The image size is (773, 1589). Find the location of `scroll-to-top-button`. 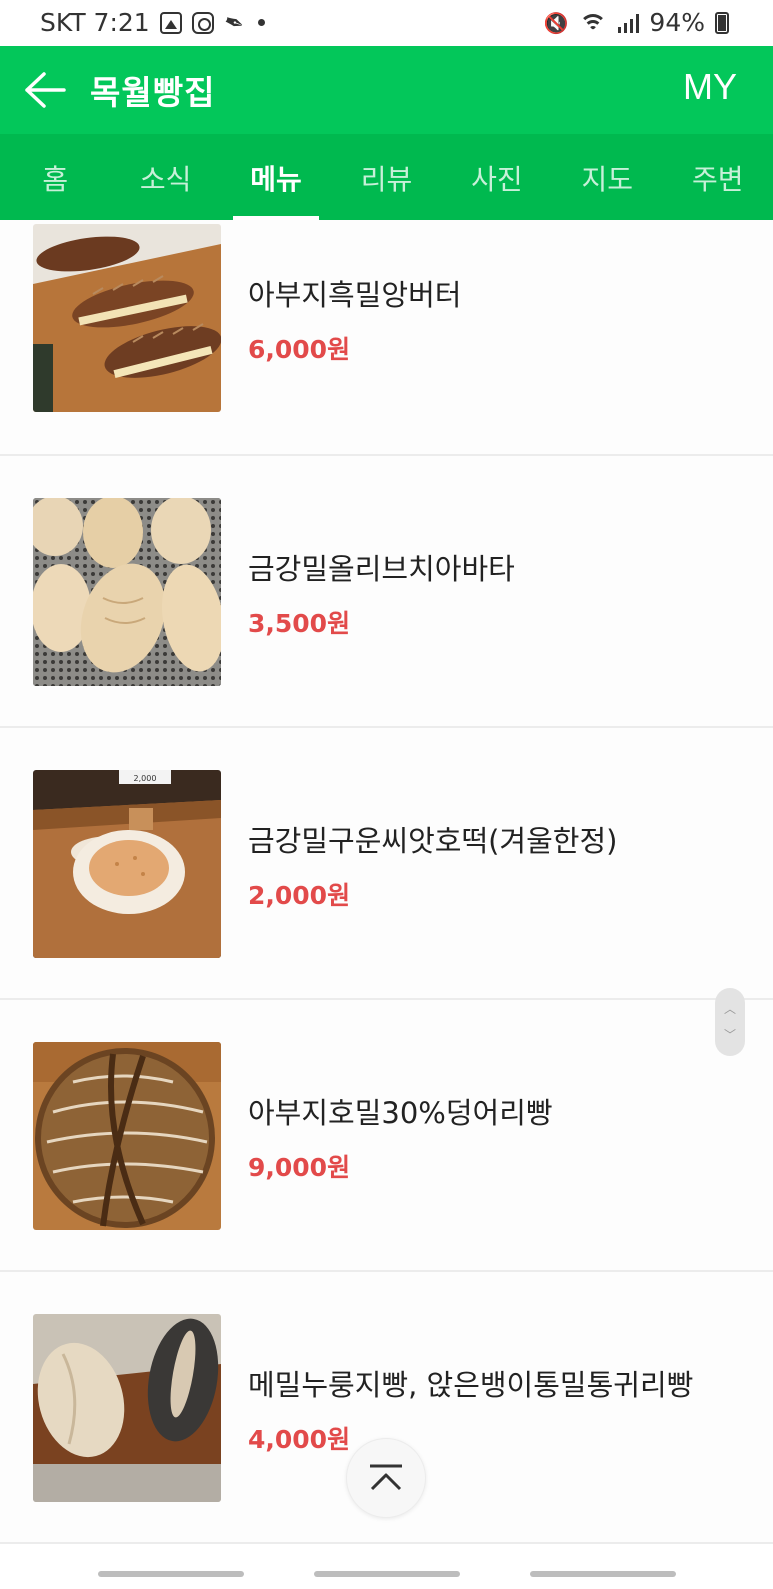

scroll-to-top-button is located at coordinates (386, 1478).